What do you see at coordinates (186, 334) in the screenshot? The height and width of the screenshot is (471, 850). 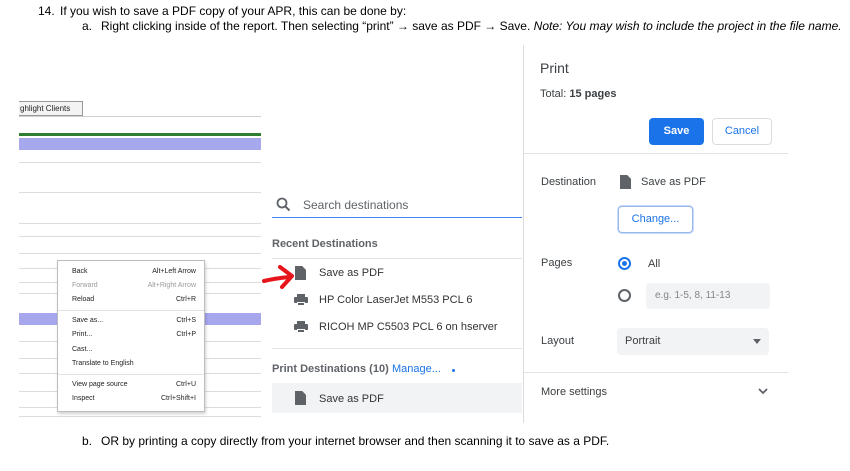 I see `menu-item-shortcut: Ctrl+P` at bounding box center [186, 334].